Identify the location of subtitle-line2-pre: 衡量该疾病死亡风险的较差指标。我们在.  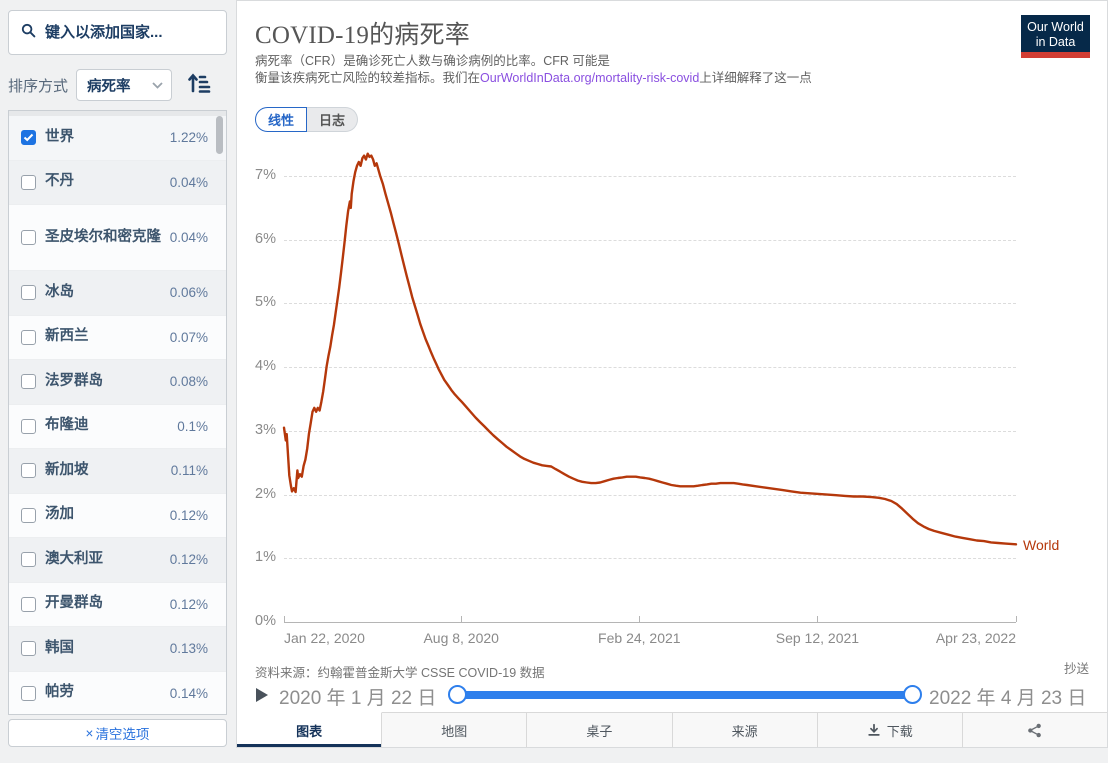
(368, 78).